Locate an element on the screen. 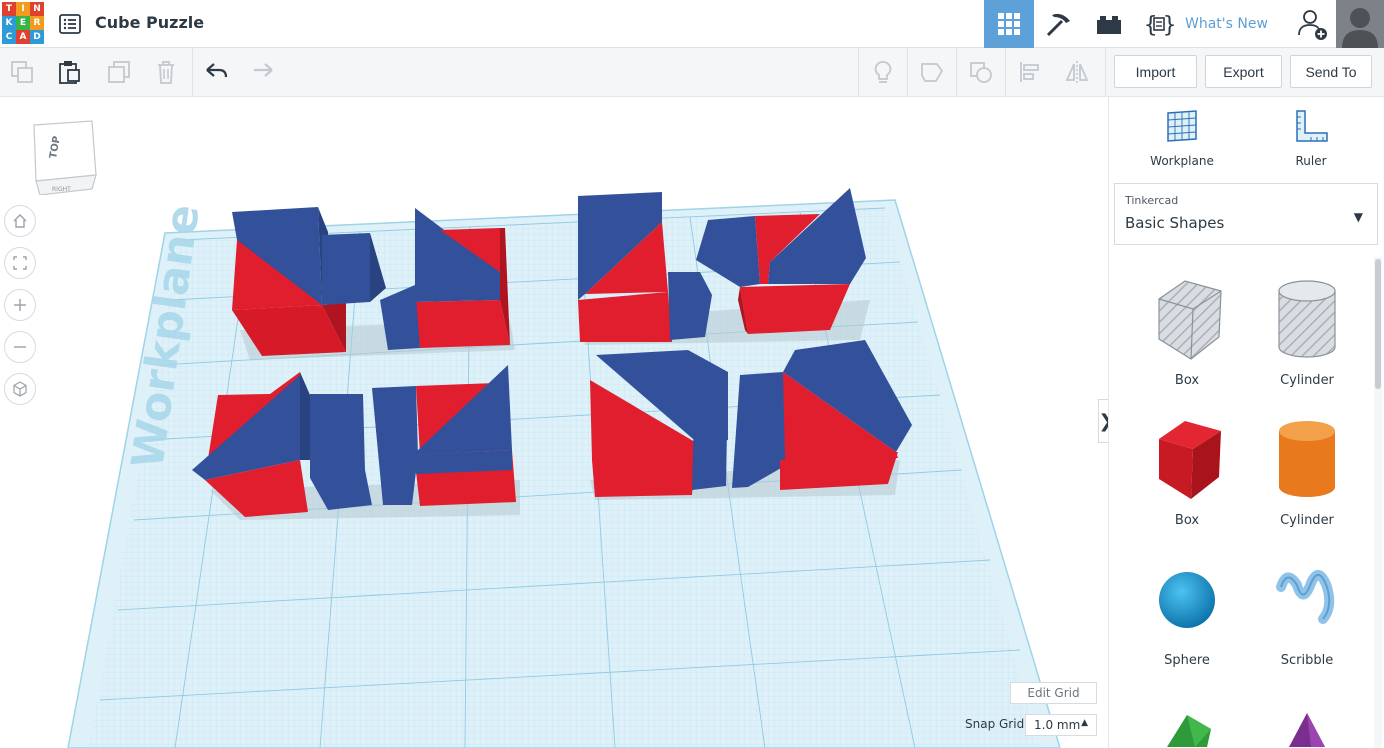 Image resolution: width=1384 pixels, height=748 pixels. avatar-icon is located at coordinates (1360, 24).